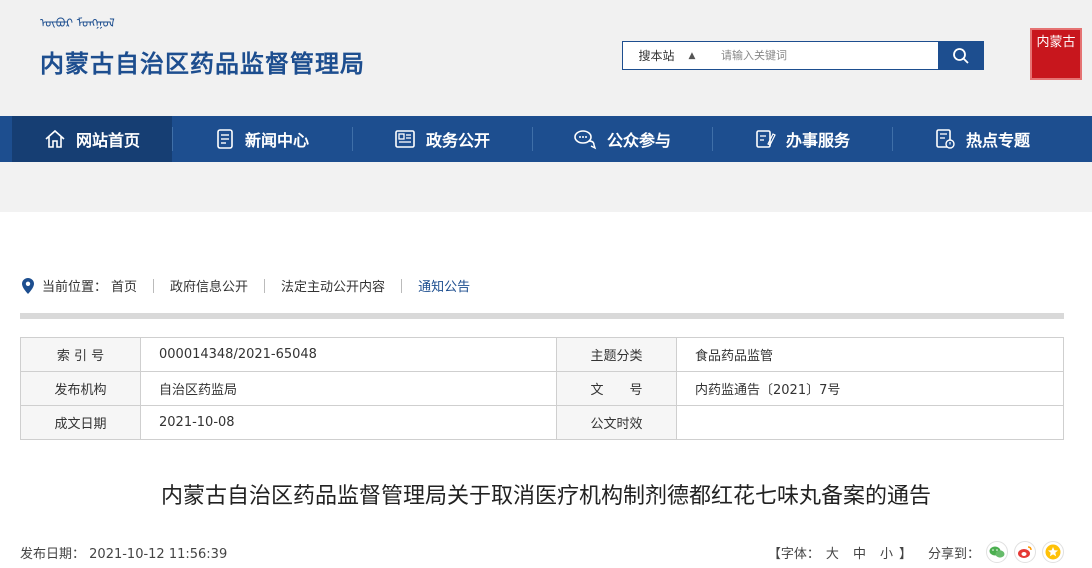 This screenshot has width=1092, height=568. I want to click on banner-band, so click(546, 187).